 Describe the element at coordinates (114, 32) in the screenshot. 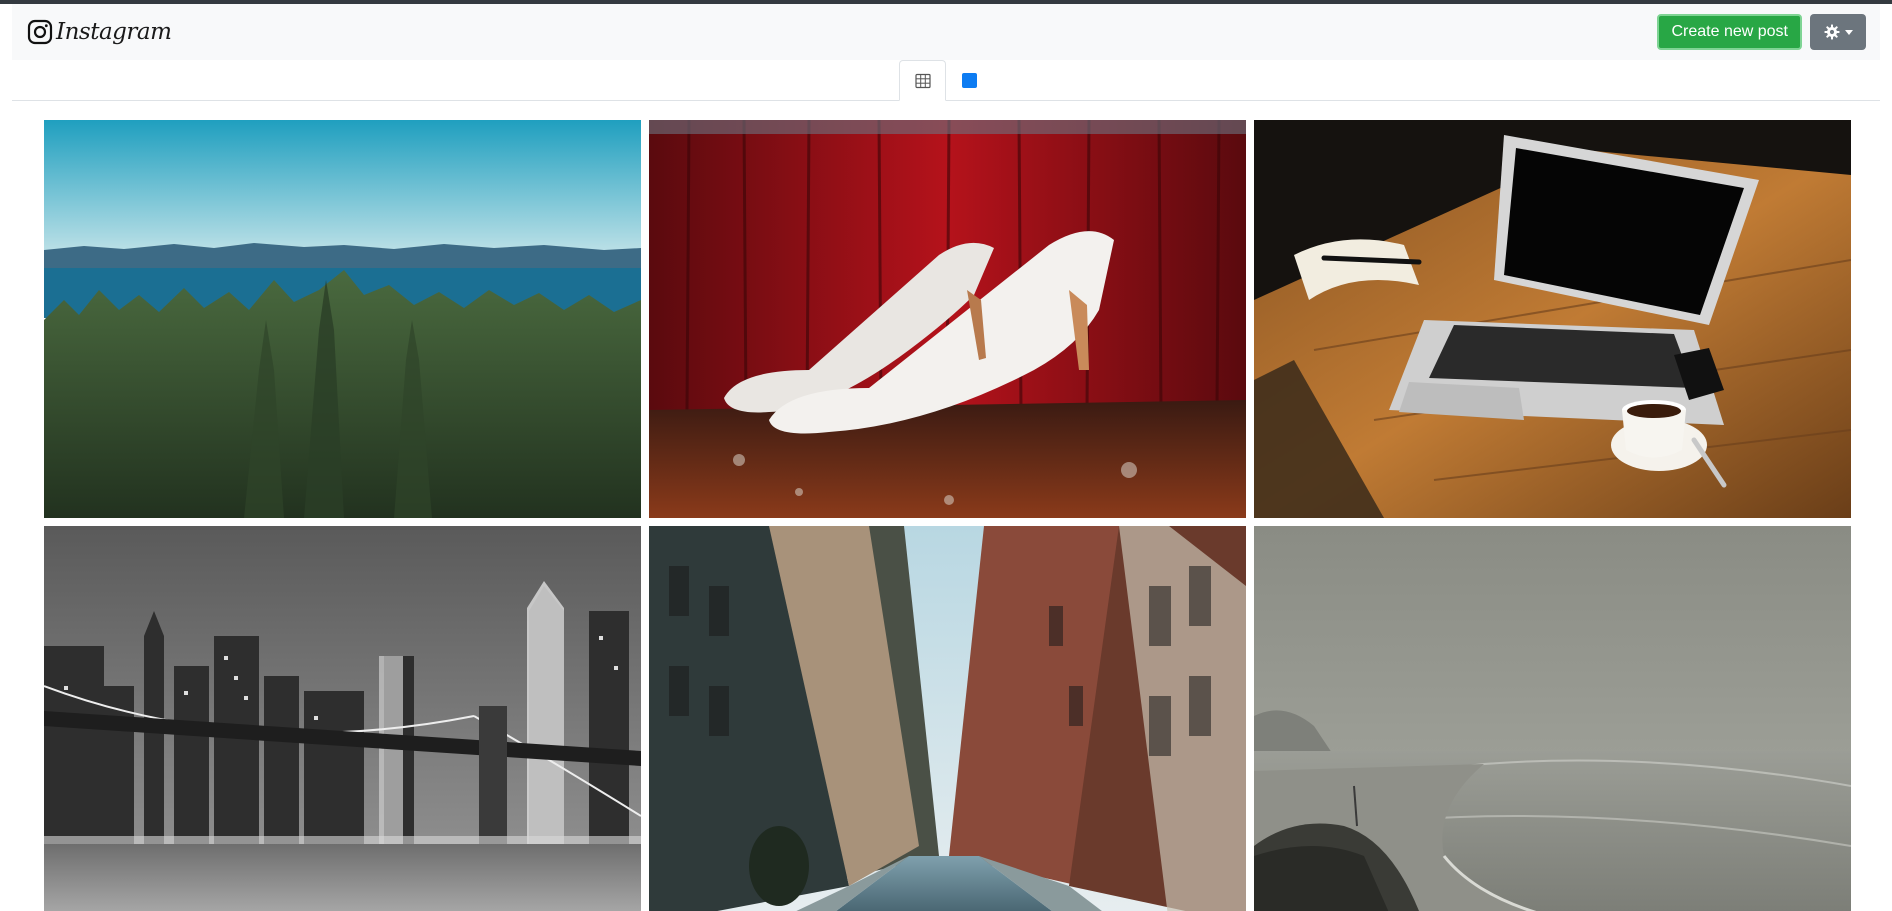

I see `brand-name: Instagram` at that location.